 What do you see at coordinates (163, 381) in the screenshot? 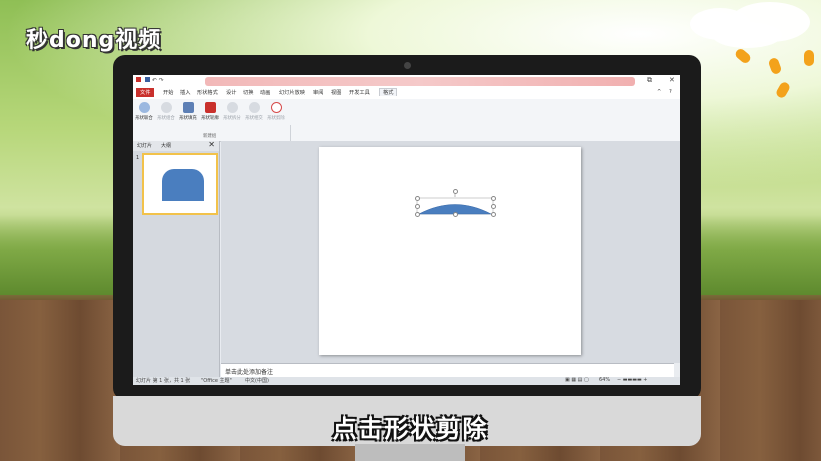
I see `slide-count: 幻灯片 第 1 张，共 1 张` at bounding box center [163, 381].